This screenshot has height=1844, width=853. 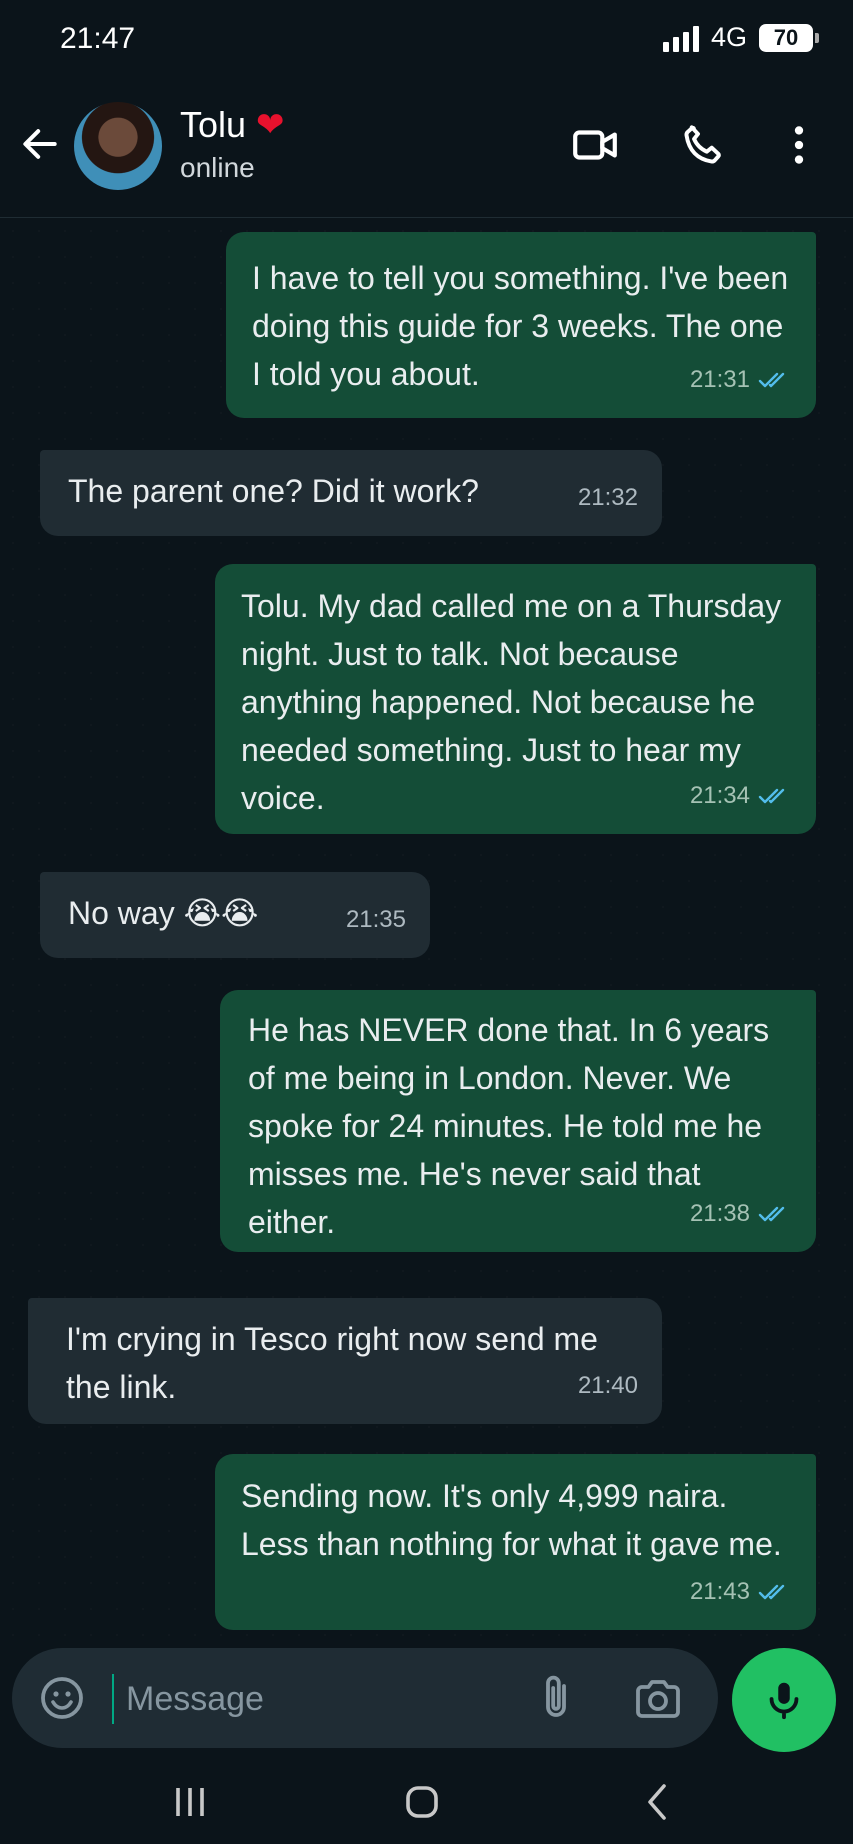 What do you see at coordinates (190, 1802) in the screenshot?
I see `recent-apps-icon` at bounding box center [190, 1802].